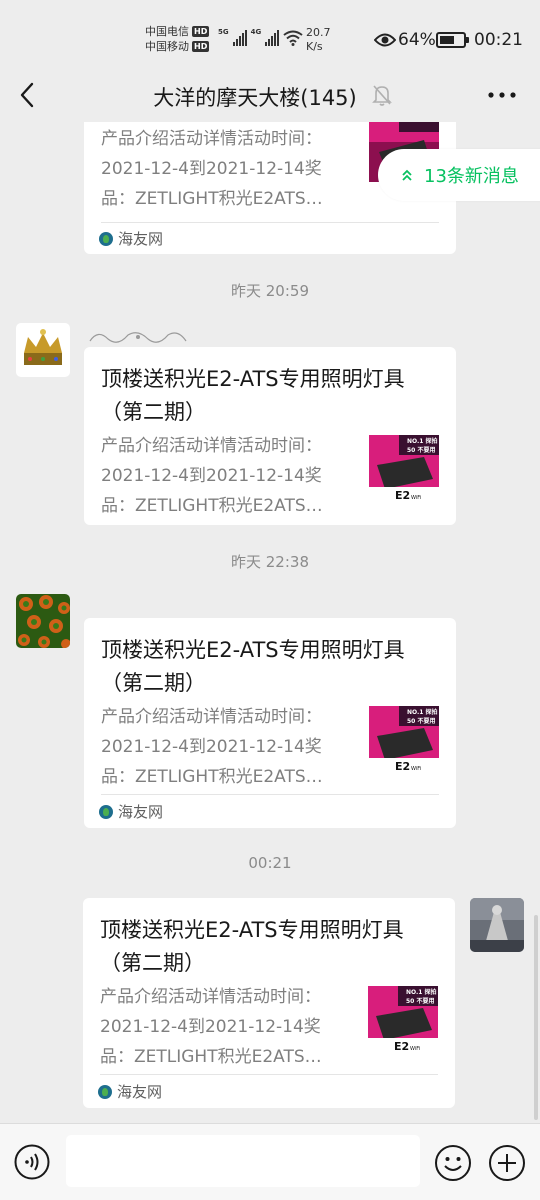  Describe the element at coordinates (497, 925) in the screenshot. I see `avatar-self` at that location.